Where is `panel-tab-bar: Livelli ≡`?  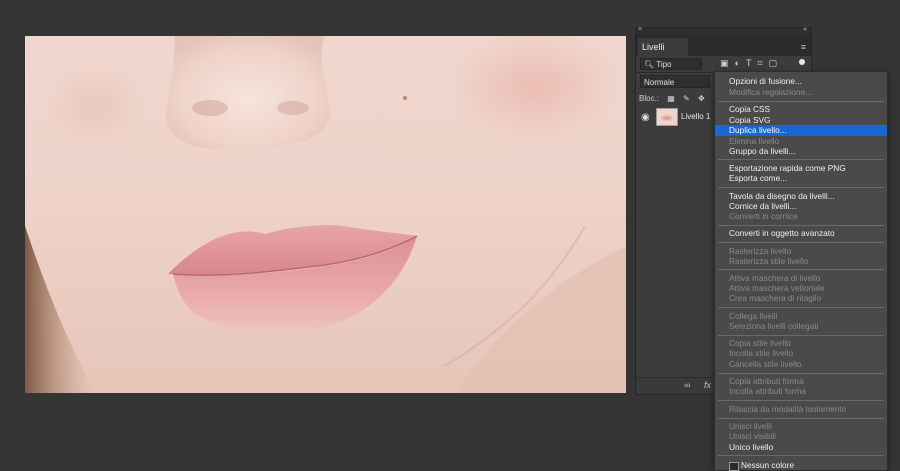
panel-tab-bar: Livelli ≡ is located at coordinates (723, 45).